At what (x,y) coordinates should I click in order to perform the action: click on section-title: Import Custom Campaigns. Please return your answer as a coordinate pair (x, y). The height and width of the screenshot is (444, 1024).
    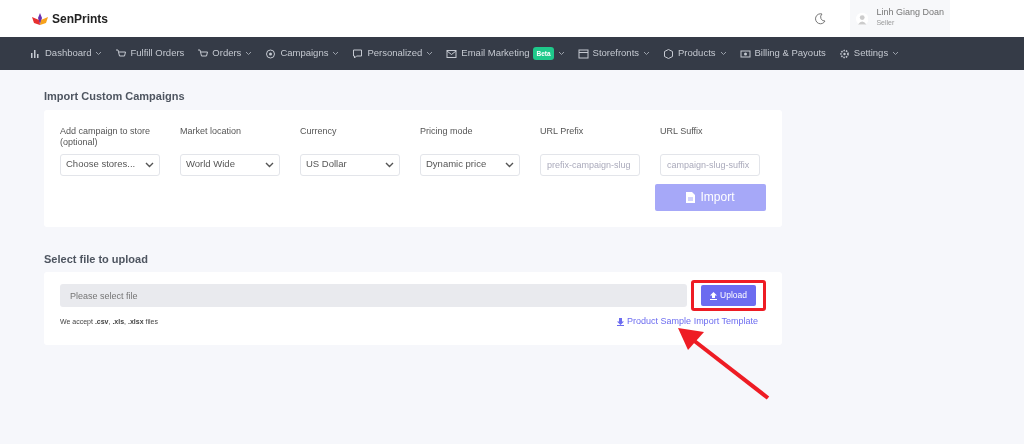
    Looking at the image, I should click on (115, 96).